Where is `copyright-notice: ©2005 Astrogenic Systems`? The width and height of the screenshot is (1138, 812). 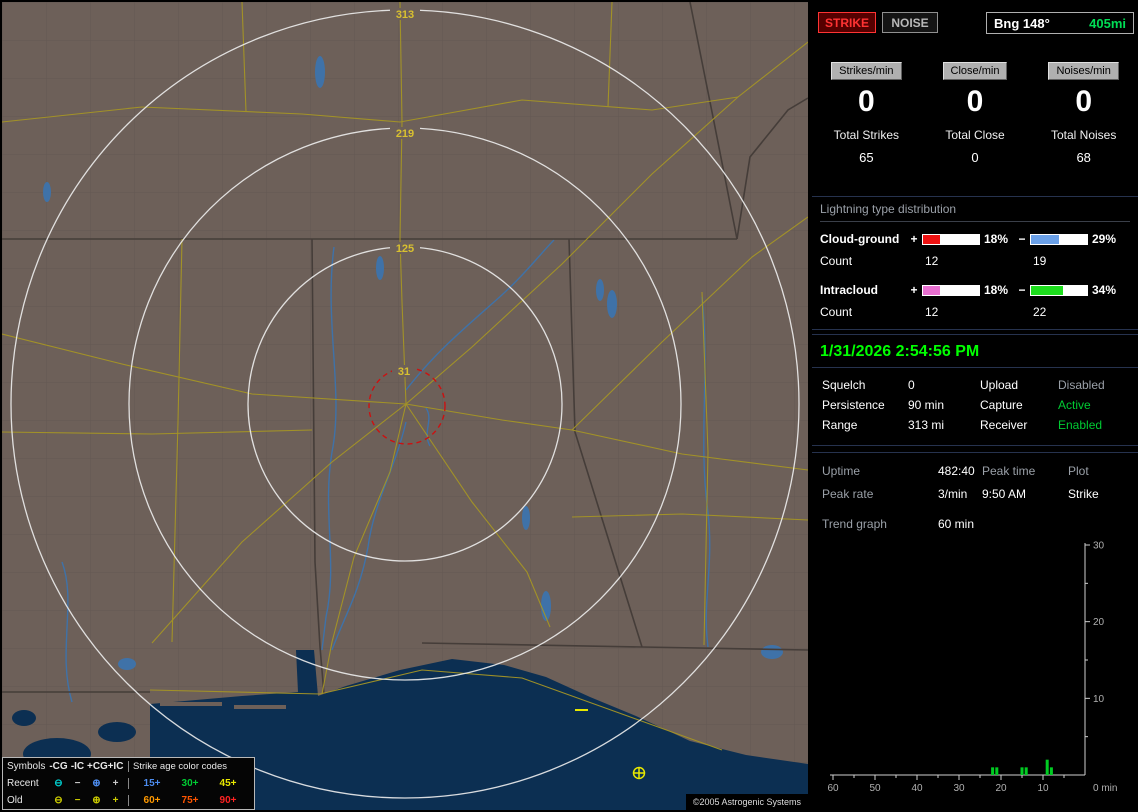
copyright-notice: ©2005 Astrogenic Systems is located at coordinates (746, 802).